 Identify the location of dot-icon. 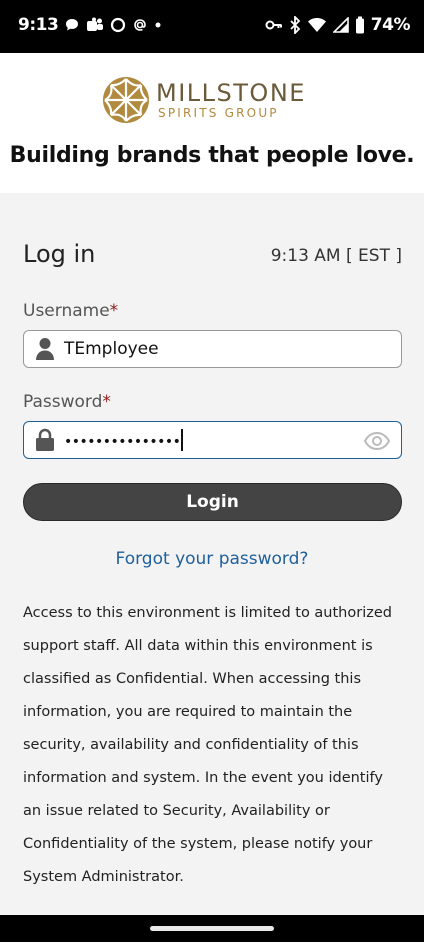
(158, 25).